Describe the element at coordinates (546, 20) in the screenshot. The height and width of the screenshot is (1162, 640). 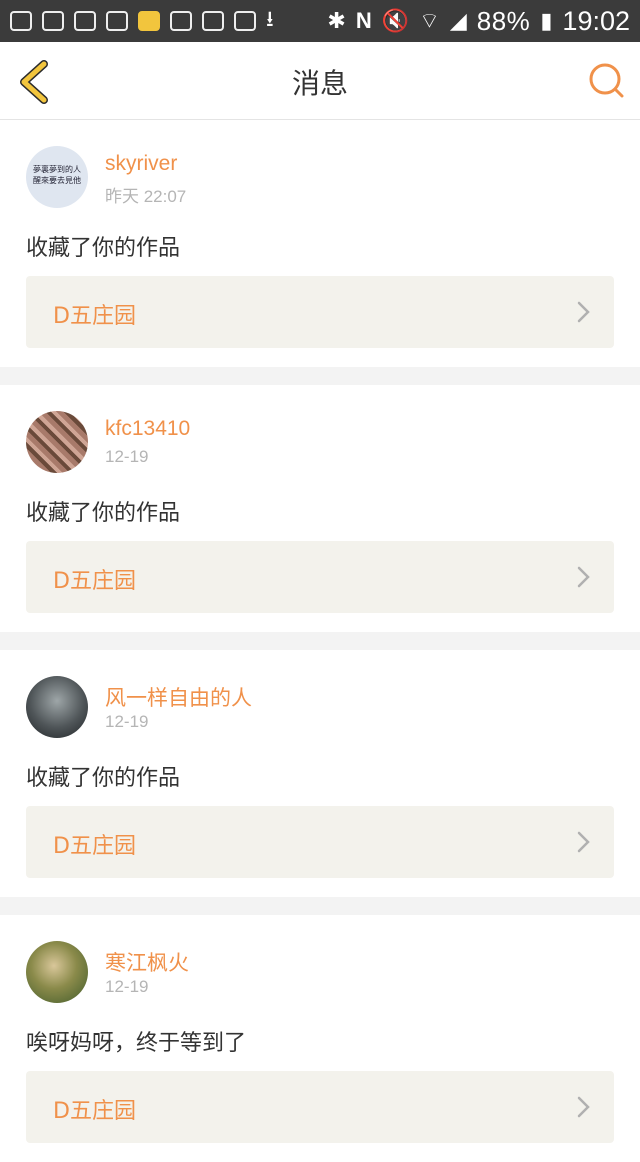
I see `battery-icon: ▮` at that location.